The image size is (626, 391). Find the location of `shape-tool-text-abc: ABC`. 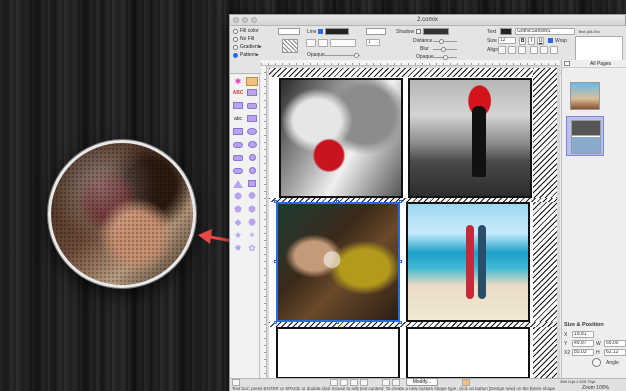

shape-tool-text-abc: ABC is located at coordinates (238, 92).